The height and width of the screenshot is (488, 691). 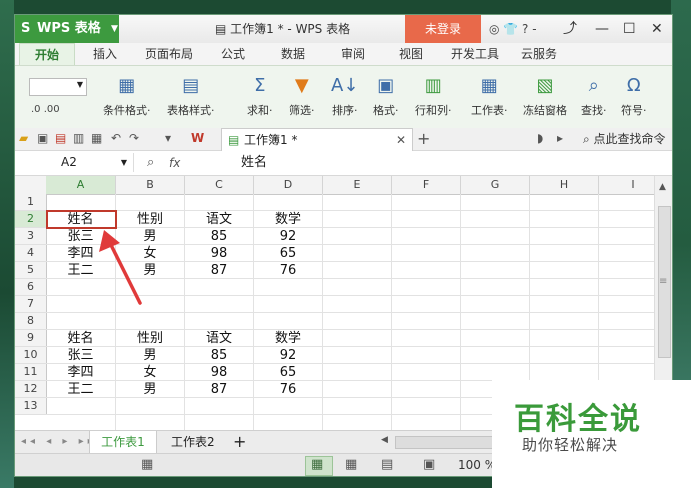 What do you see at coordinates (386, 96) in the screenshot?
I see `format-button: ▣ 格式·` at bounding box center [386, 96].